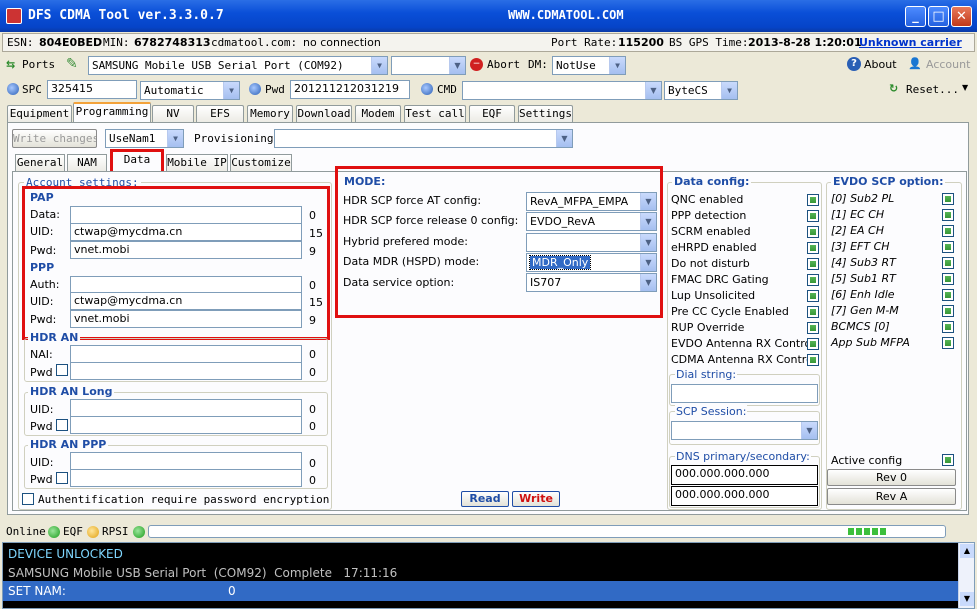 The height and width of the screenshot is (609, 977). What do you see at coordinates (312, 215) in the screenshot?
I see `pap-data-length: 0` at bounding box center [312, 215].